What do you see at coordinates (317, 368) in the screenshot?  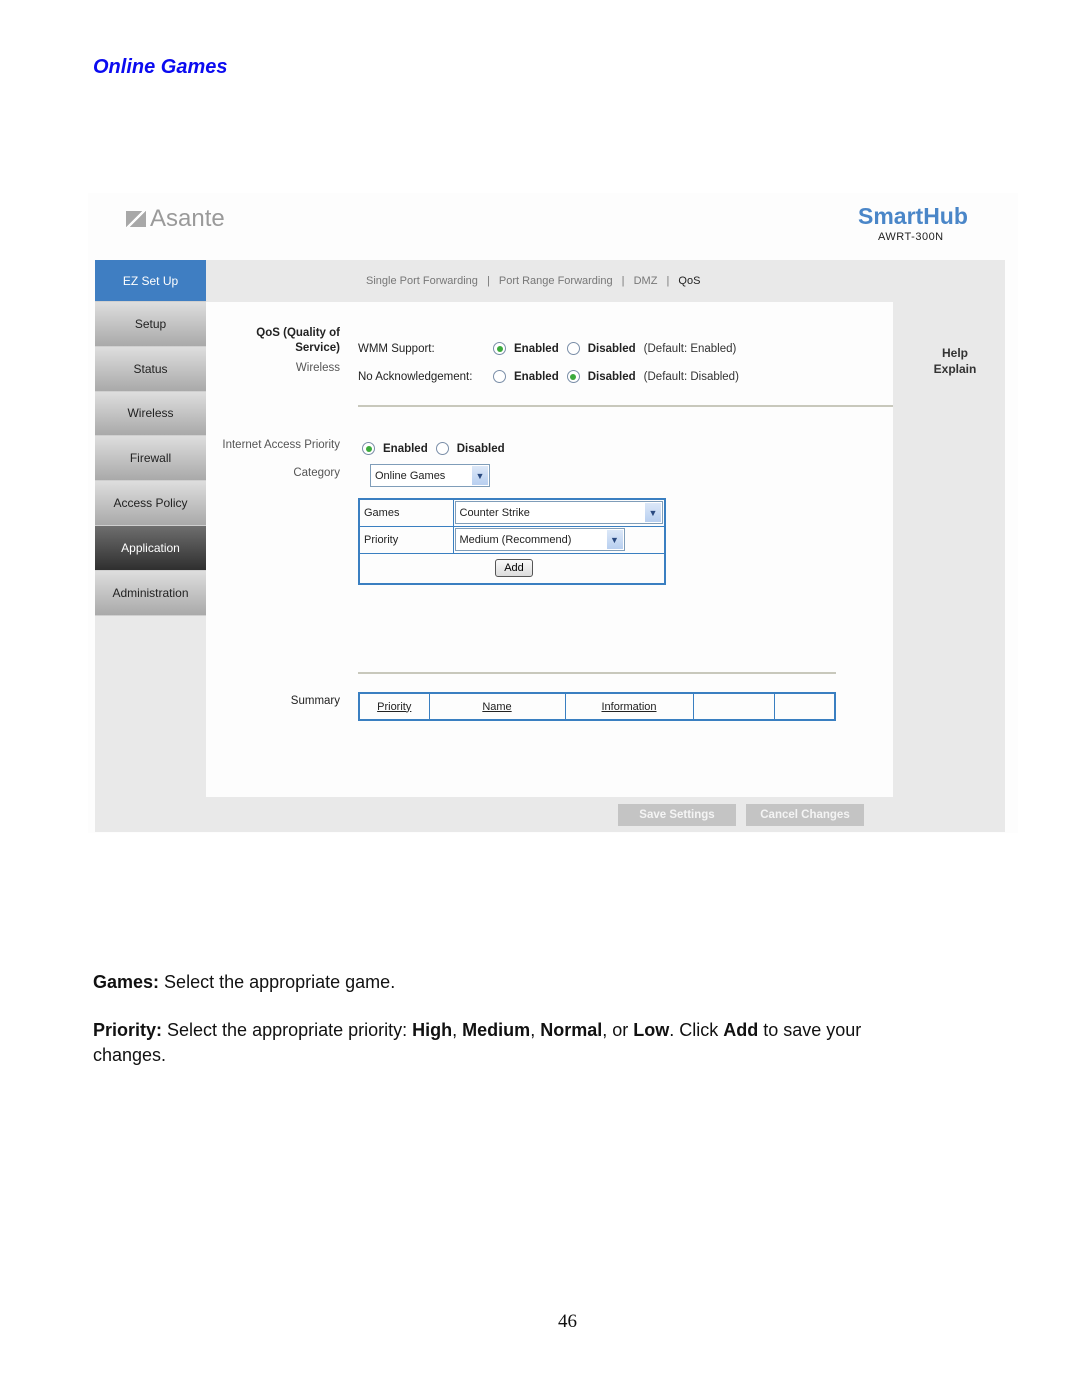 I see `wireless-label: Wireless` at bounding box center [317, 368].